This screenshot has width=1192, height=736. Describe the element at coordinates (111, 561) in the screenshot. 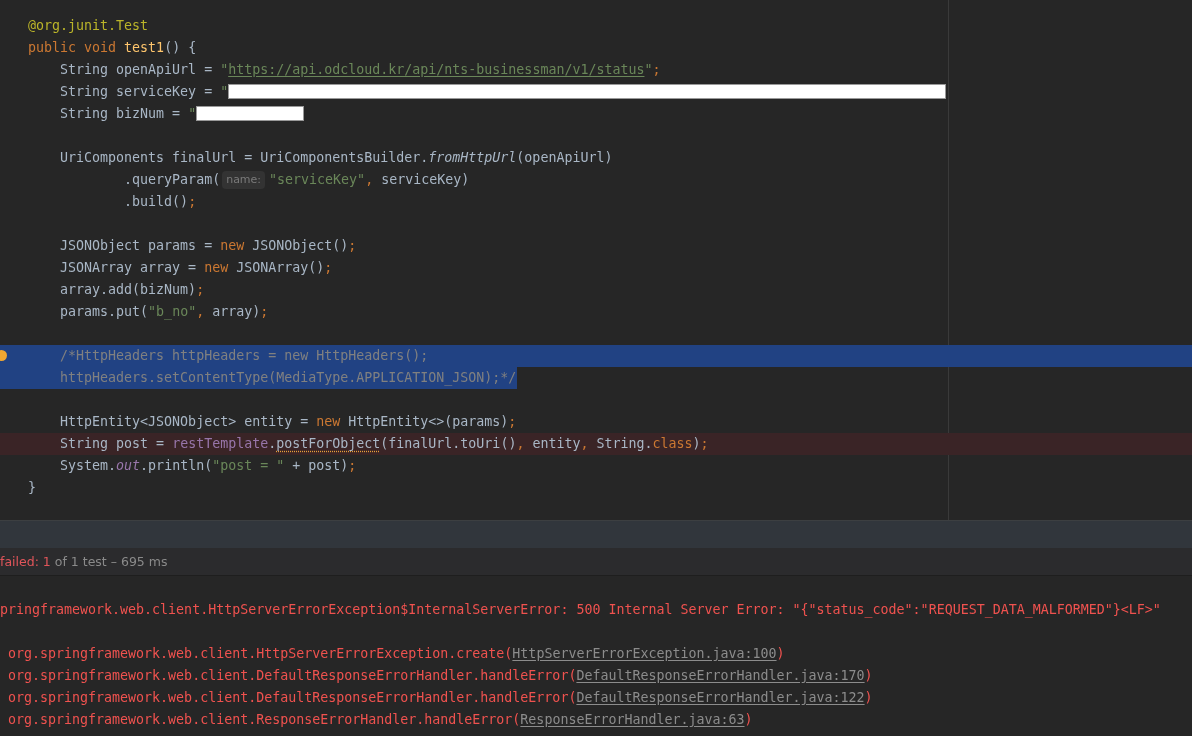

I see `test-summary: of 1 test – 695 ms` at that location.